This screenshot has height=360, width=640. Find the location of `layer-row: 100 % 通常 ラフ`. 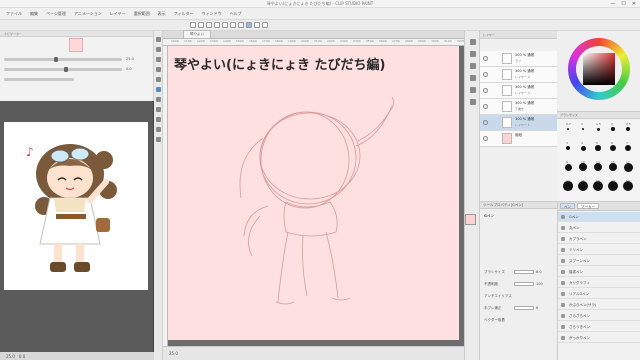

layer-row: 100 % 通常 ラフ is located at coordinates (518, 59).